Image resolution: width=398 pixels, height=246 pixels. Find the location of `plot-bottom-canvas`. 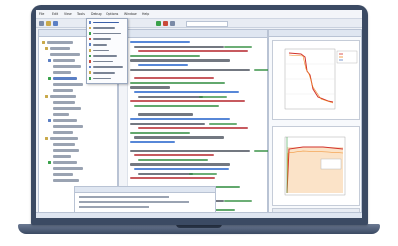

plot-bottom-canvas is located at coordinates (315, 166).